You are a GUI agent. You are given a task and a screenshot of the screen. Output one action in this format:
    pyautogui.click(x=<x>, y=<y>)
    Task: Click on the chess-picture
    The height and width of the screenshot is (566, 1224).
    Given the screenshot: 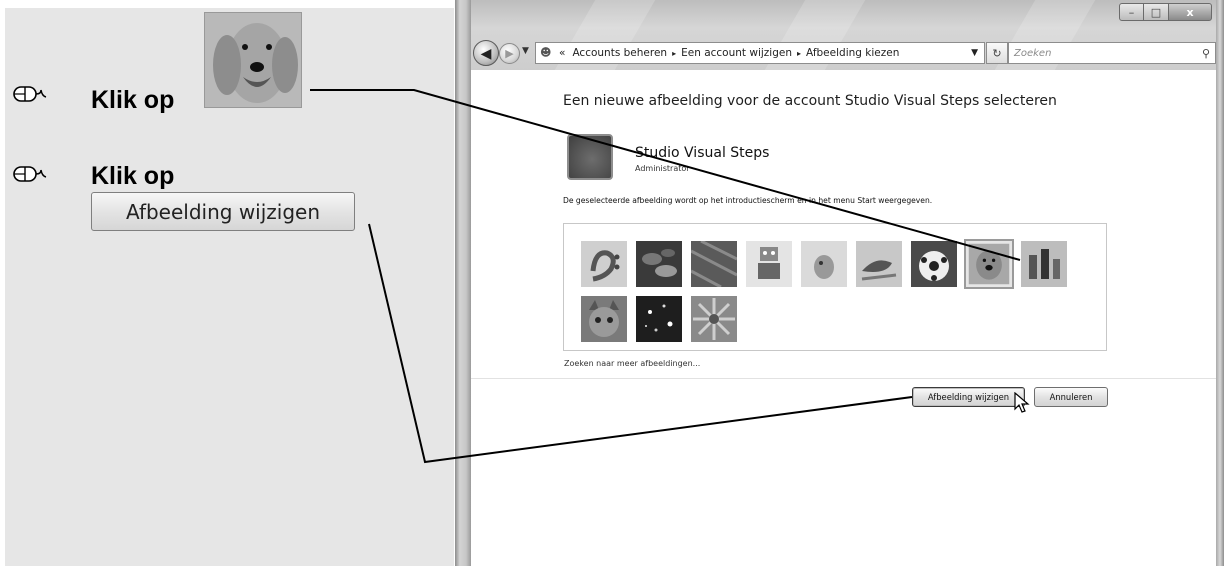 What is the action you would take?
    pyautogui.click(x=1044, y=264)
    